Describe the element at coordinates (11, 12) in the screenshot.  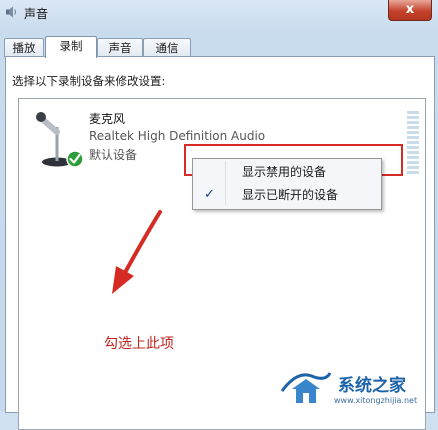
I see `speaker-icon` at that location.